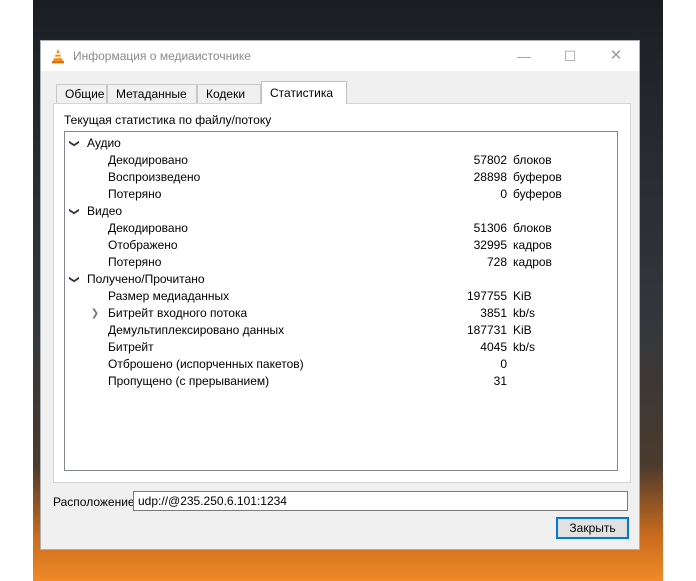  What do you see at coordinates (341, 177) in the screenshot?
I see `tree-row: Воспроизведено 28898 буферов` at bounding box center [341, 177].